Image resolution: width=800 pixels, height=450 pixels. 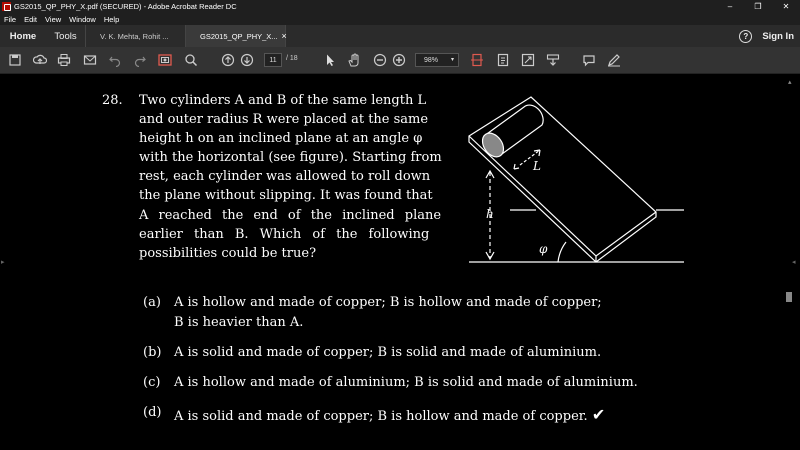 What do you see at coordinates (778, 36) in the screenshot?
I see `sign-in-button: Sign In` at bounding box center [778, 36].